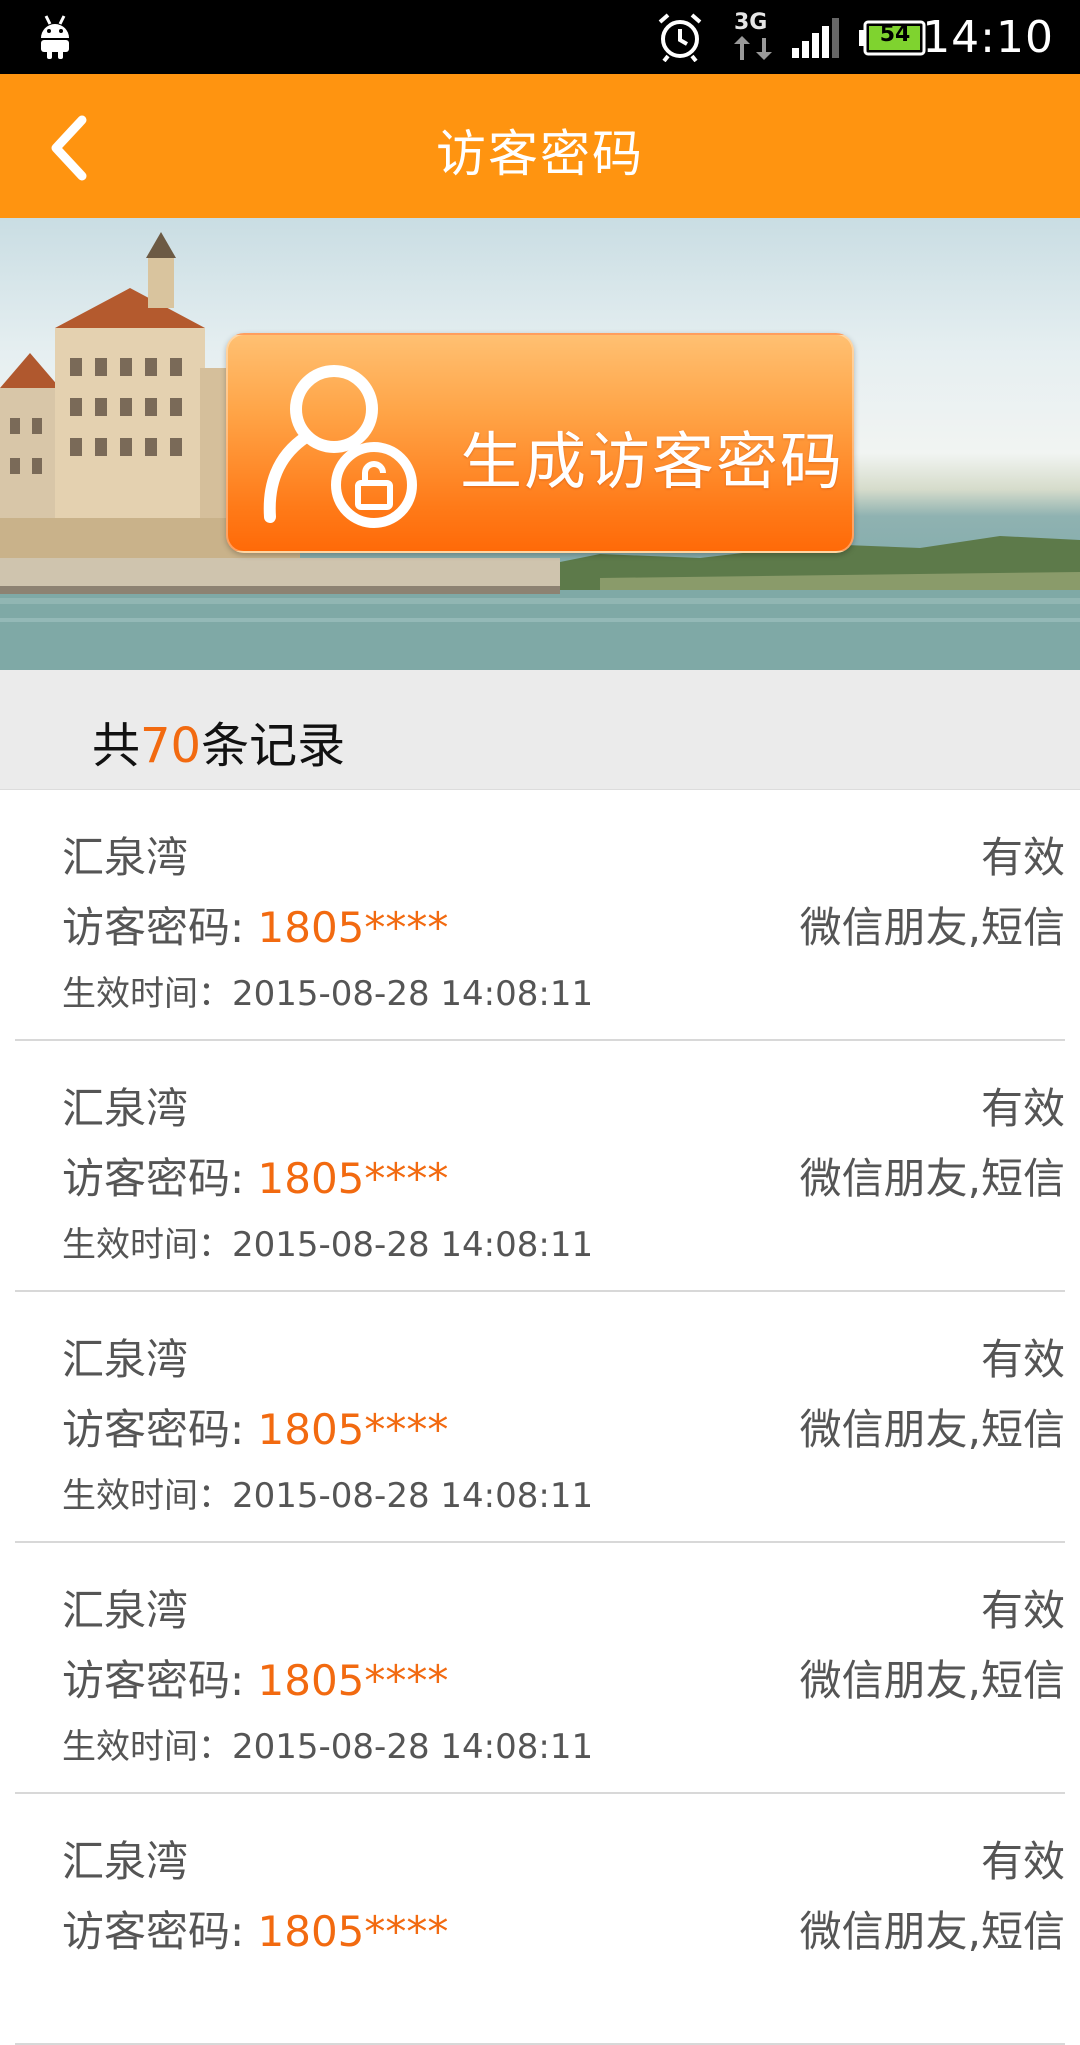  Describe the element at coordinates (815, 38) in the screenshot. I see `signal-icon` at that location.